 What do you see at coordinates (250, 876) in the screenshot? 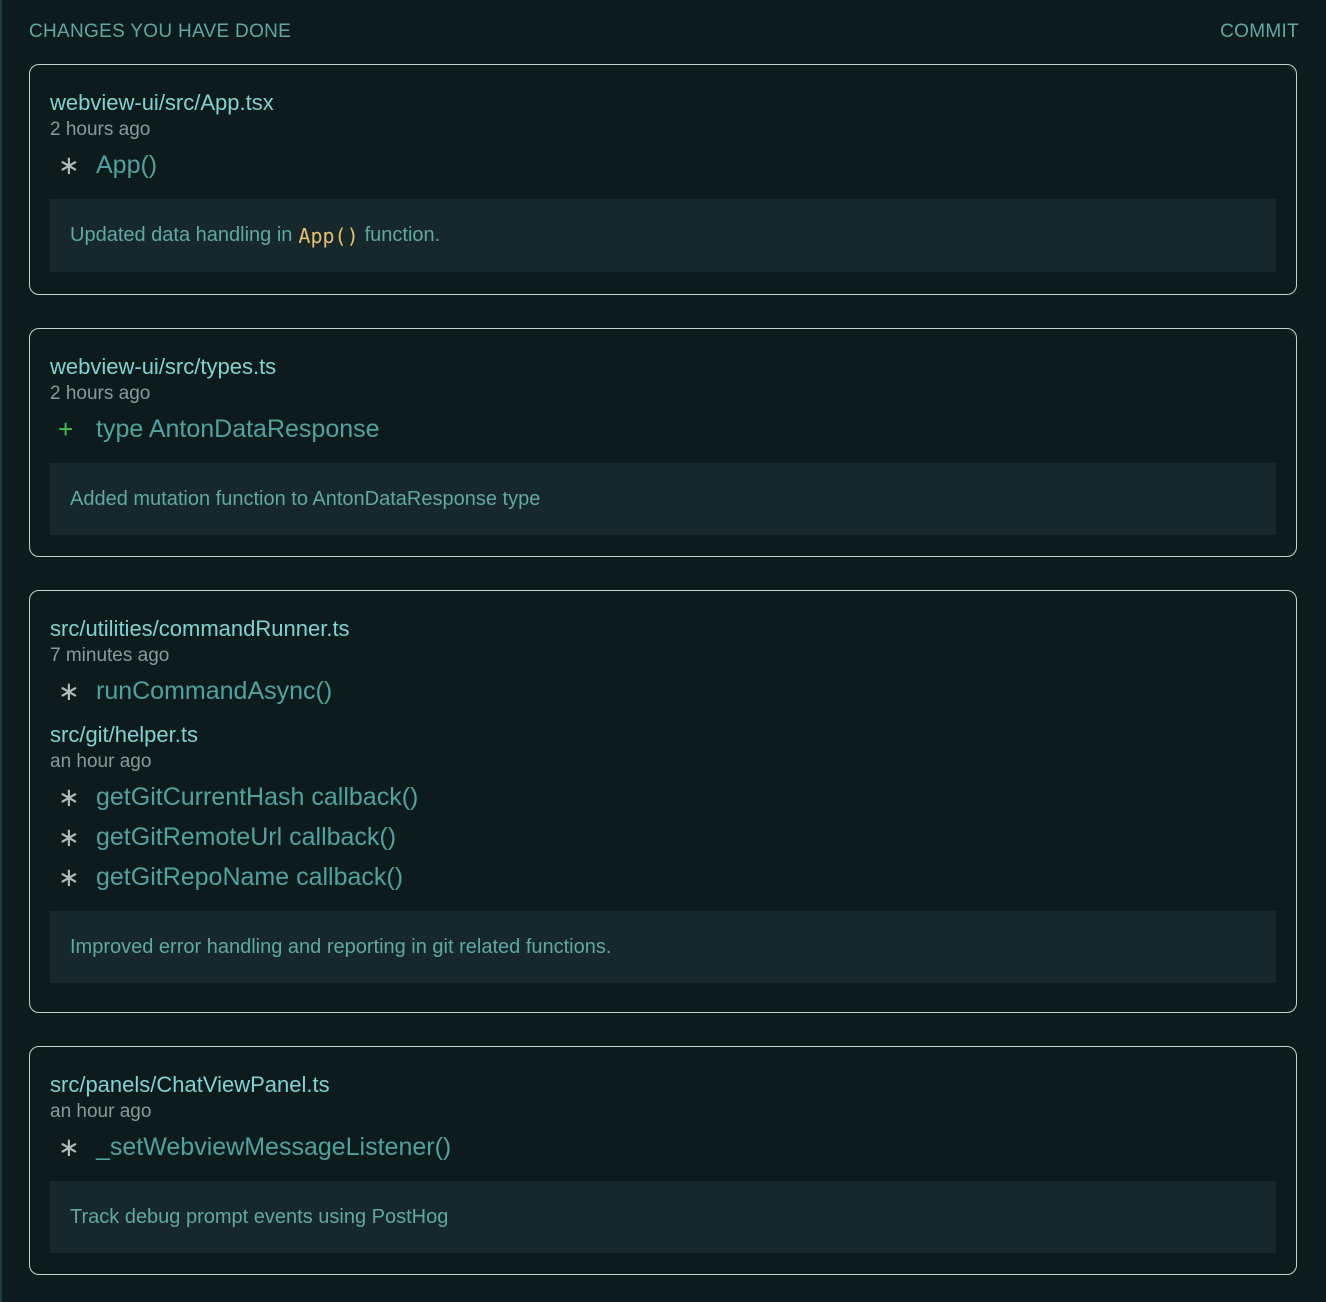
I see `symbol-name: getGitRepoName callback()` at bounding box center [250, 876].